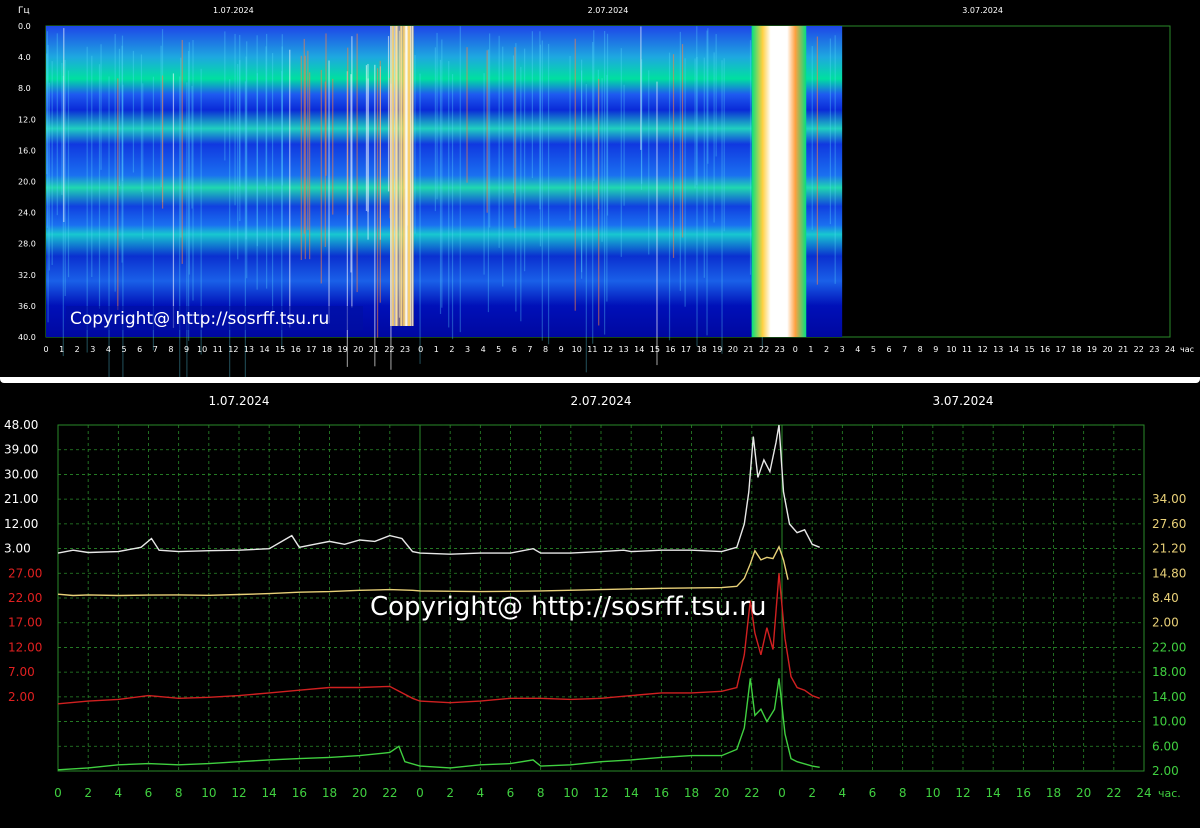 The image size is (1200, 828). What do you see at coordinates (810, 349) in the screenshot?
I see `spectrogram-x-tick: 1` at bounding box center [810, 349].